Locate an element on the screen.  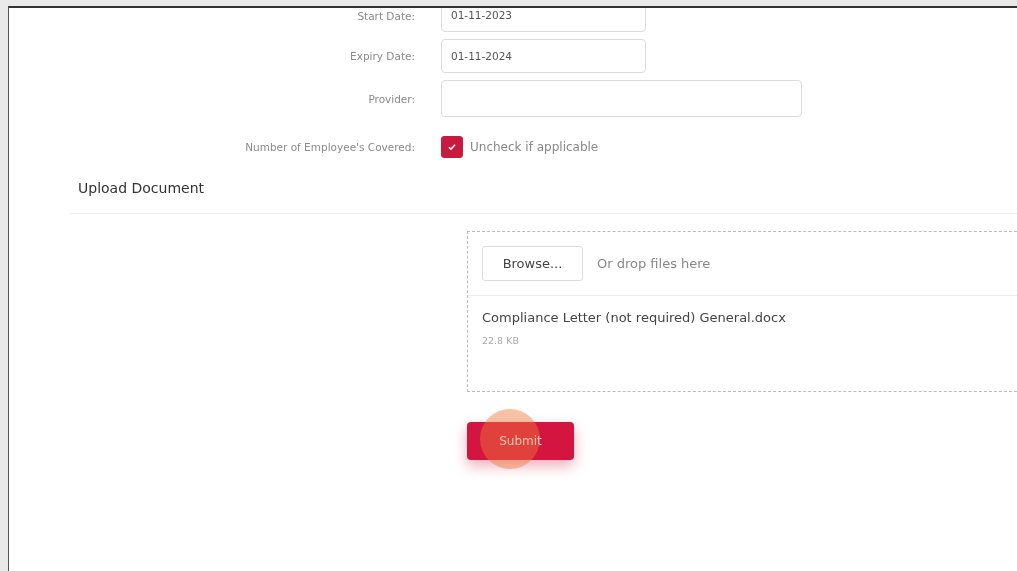
check-icon is located at coordinates (452, 147).